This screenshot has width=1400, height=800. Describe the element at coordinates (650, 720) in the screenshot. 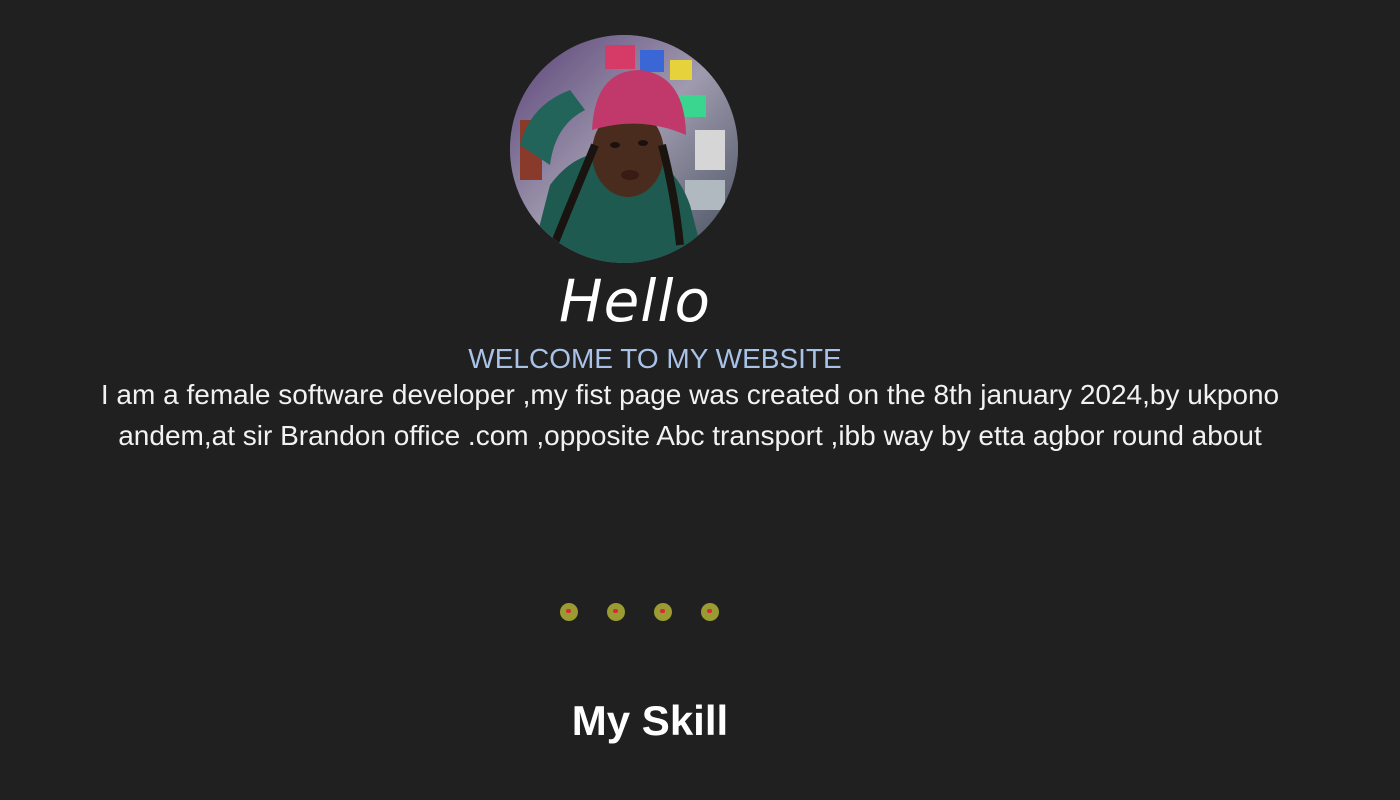

I see `skills-heading: My Skill` at that location.